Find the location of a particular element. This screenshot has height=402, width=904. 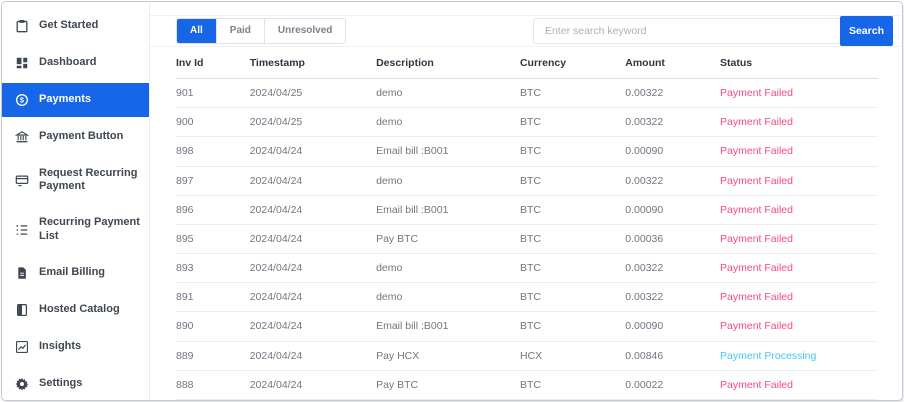

cell-currency: HCX is located at coordinates (572, 356).